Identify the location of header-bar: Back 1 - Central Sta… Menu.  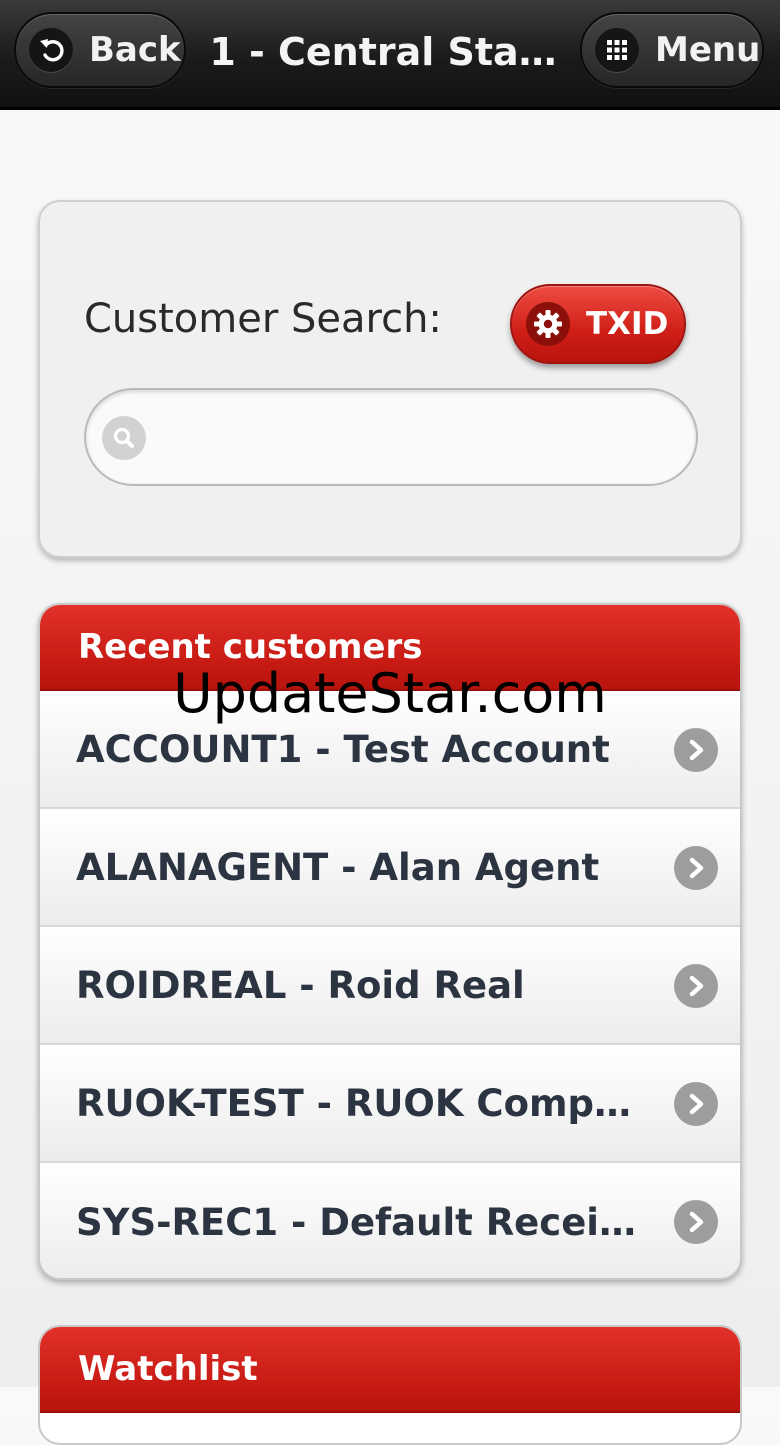
(390, 55).